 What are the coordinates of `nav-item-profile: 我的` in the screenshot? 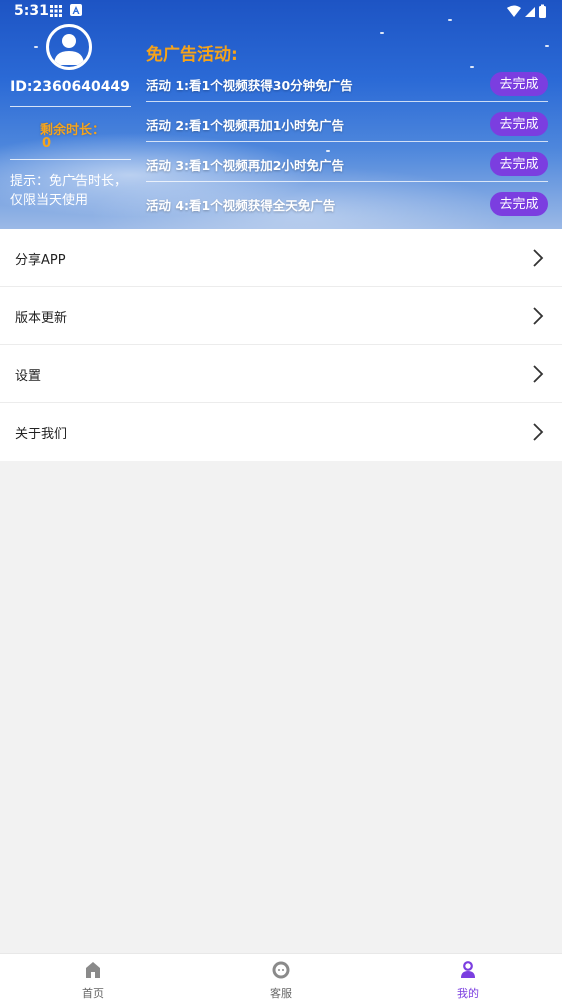 It's located at (468, 976).